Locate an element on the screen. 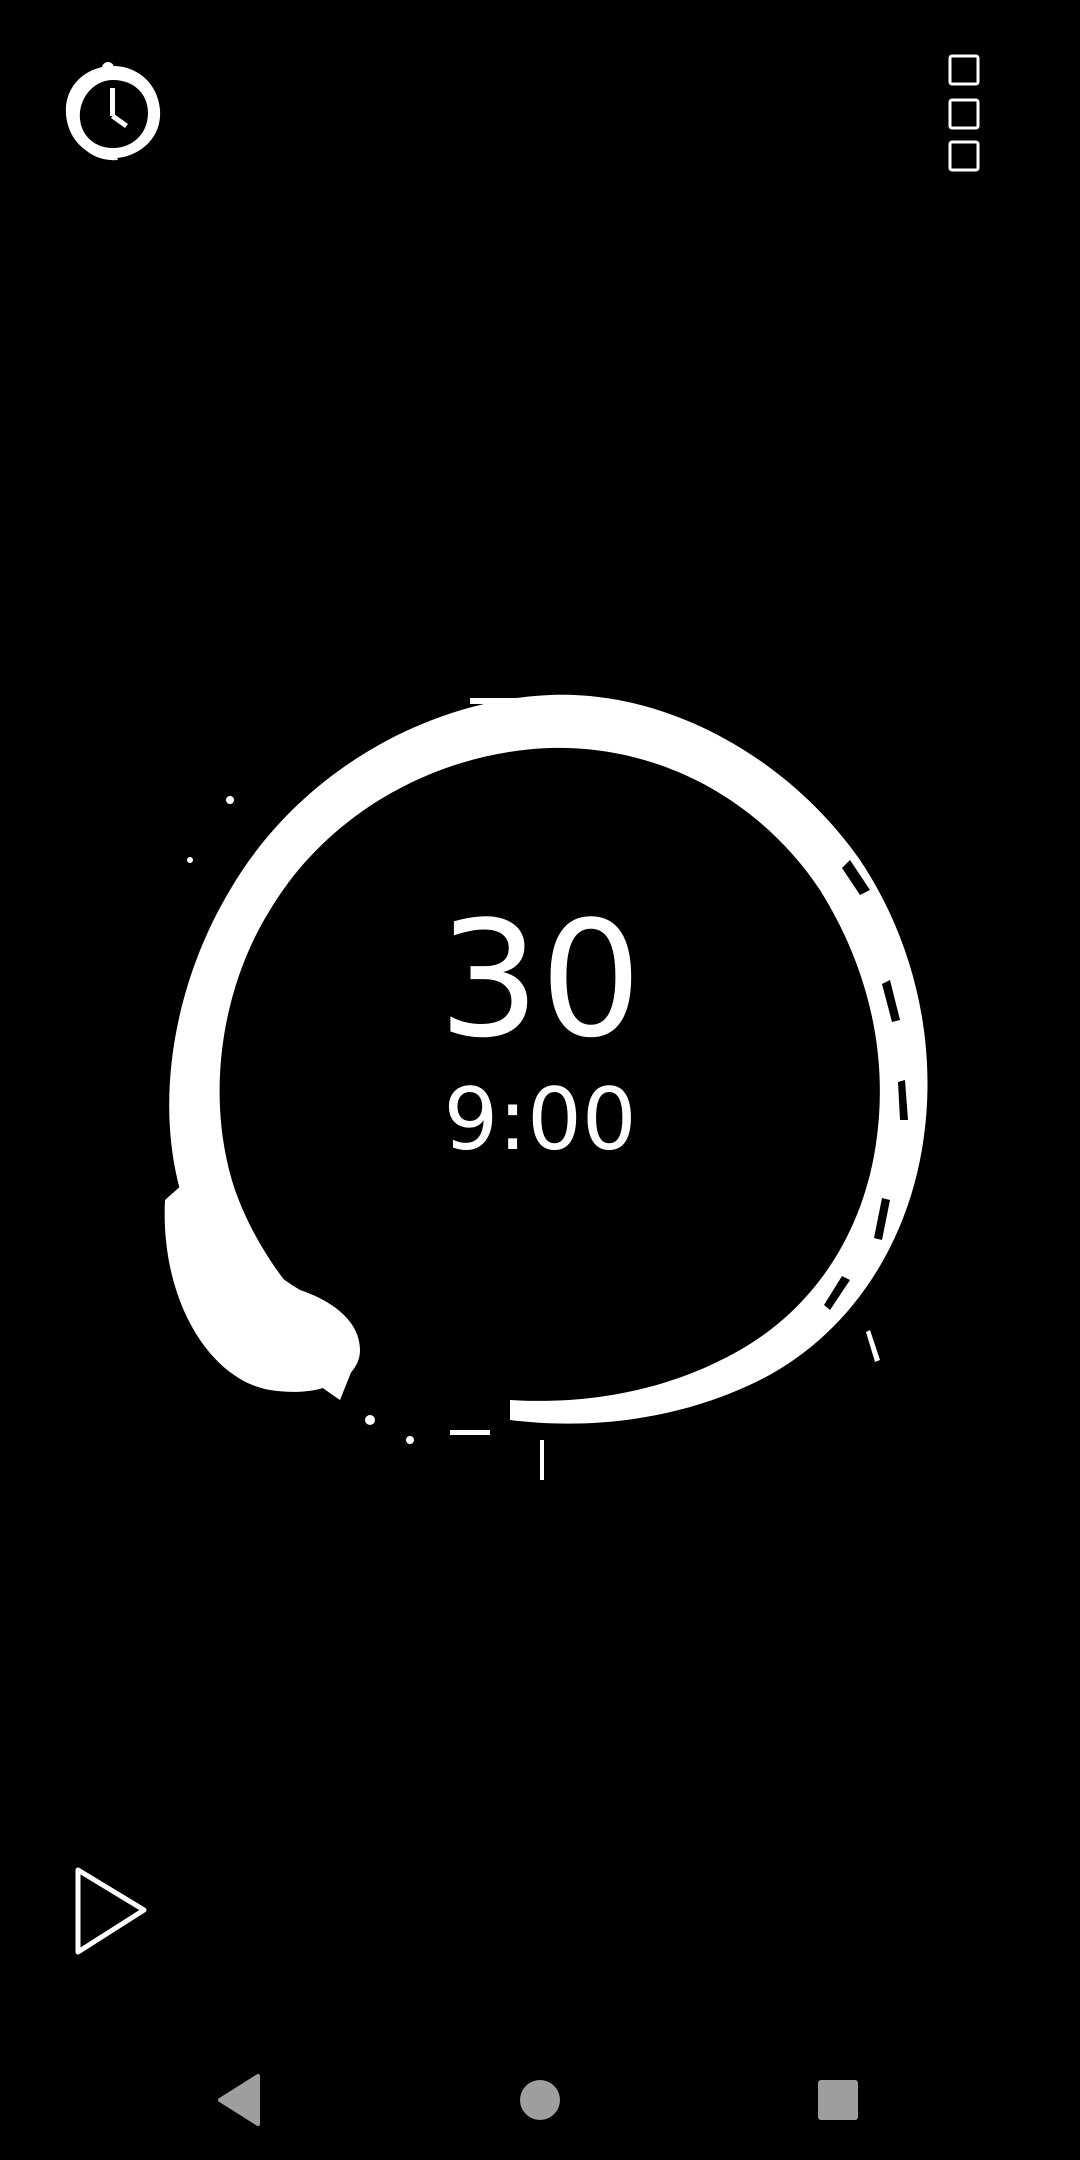  play-button is located at coordinates (112, 1910).